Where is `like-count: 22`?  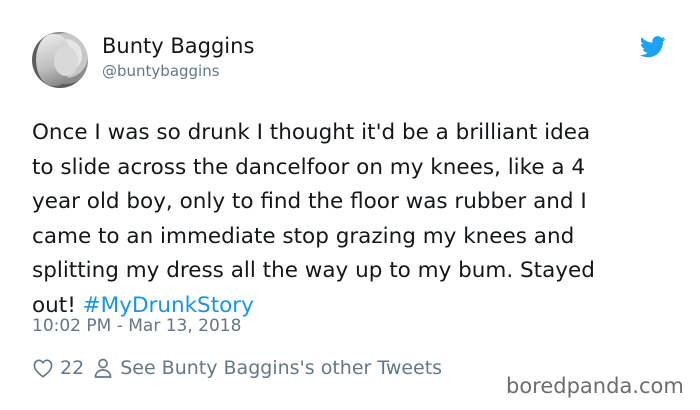
like-count: 22 is located at coordinates (72, 368).